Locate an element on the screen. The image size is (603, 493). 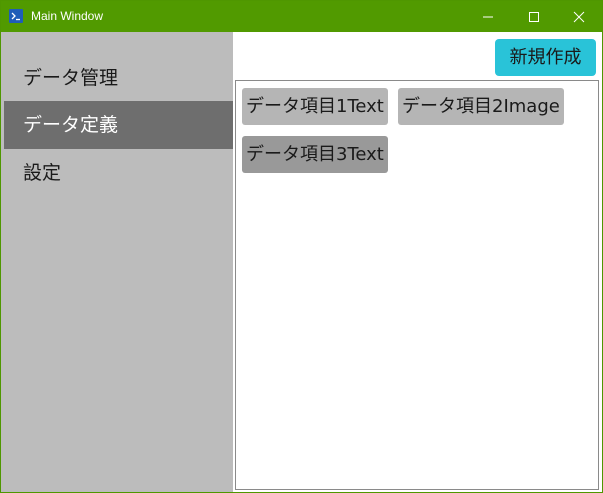
close-button is located at coordinates (579, 16).